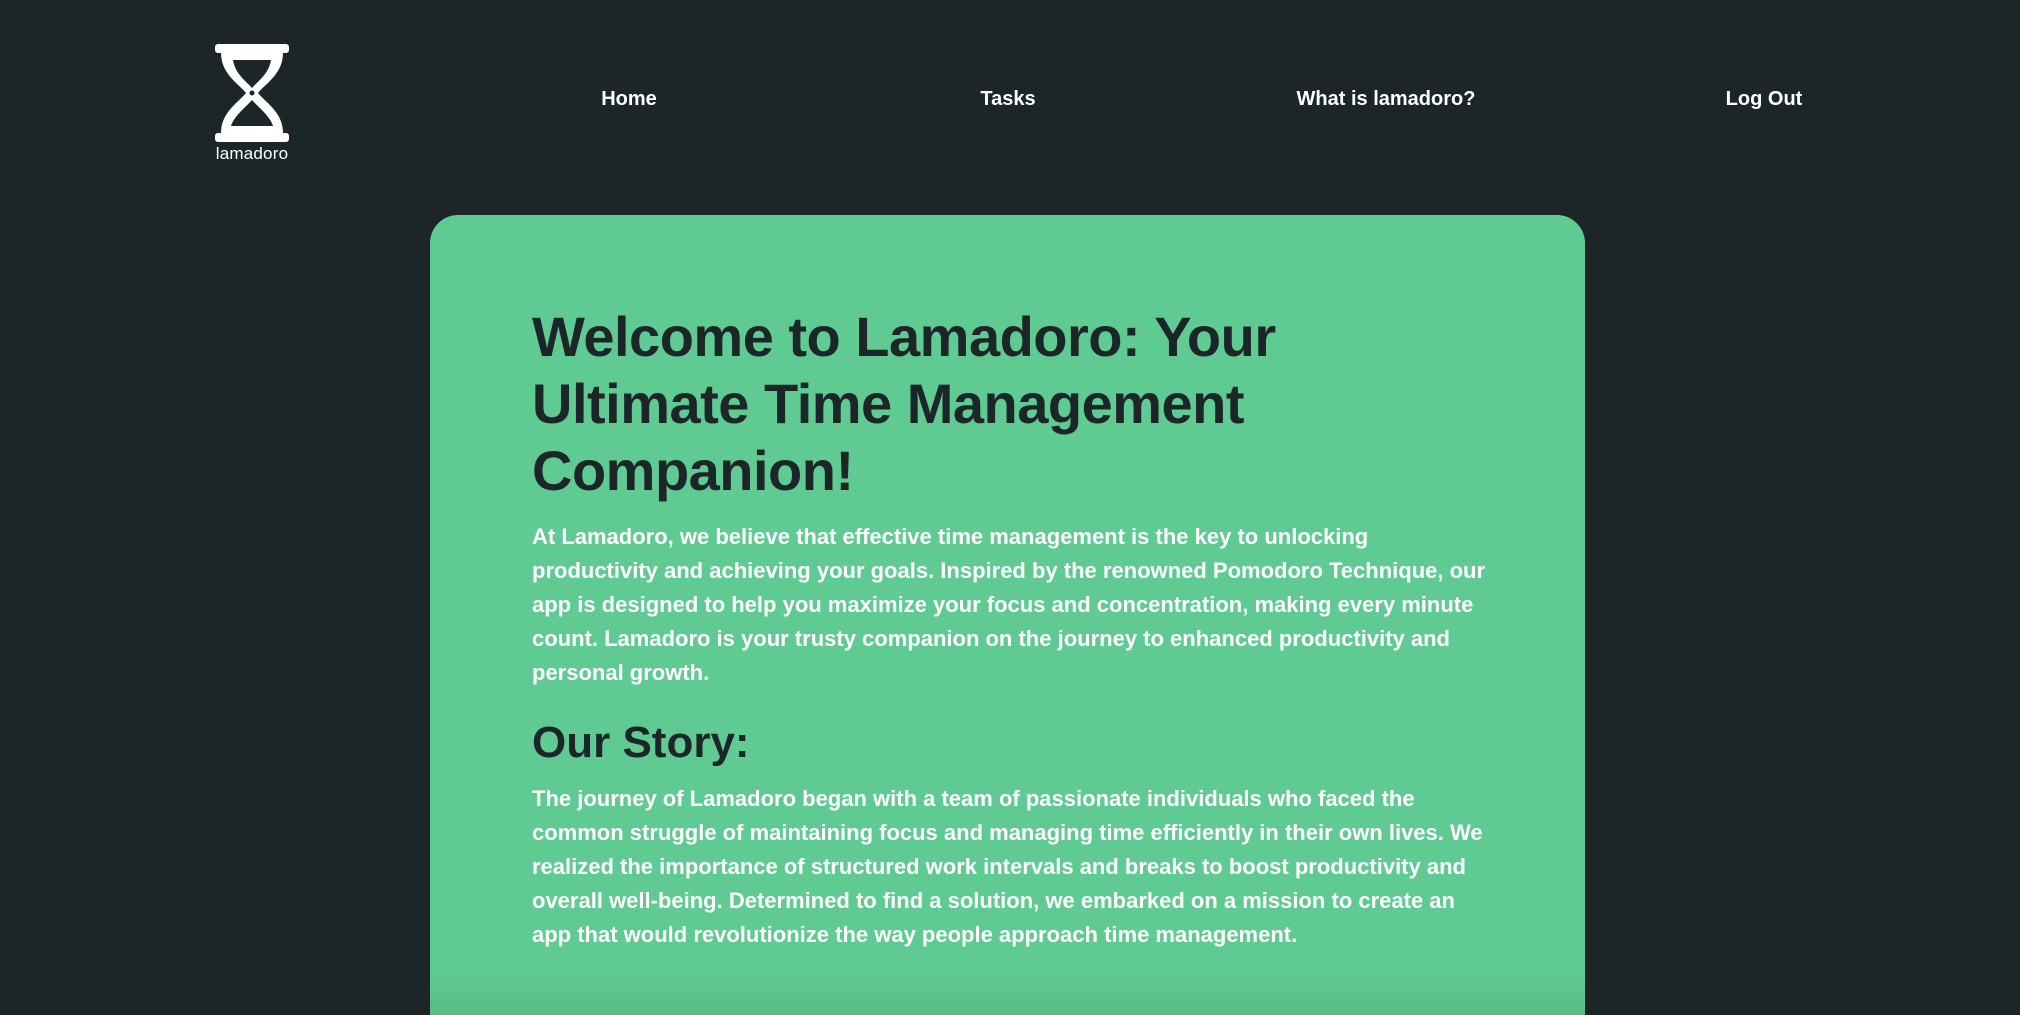  Describe the element at coordinates (1764, 99) in the screenshot. I see `nav-item-log-out: Log Out` at that location.